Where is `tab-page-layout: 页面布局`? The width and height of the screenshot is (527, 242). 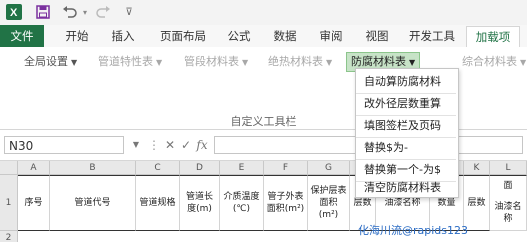
tab-page-layout: 页面布局 is located at coordinates (183, 36).